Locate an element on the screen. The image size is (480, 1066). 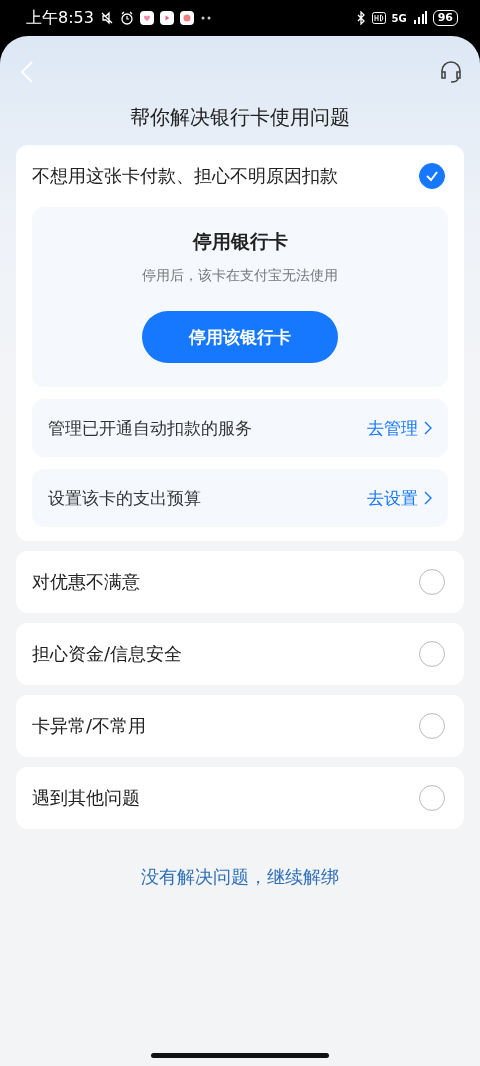
option-card: 卡异常/不常用 is located at coordinates (240, 726).